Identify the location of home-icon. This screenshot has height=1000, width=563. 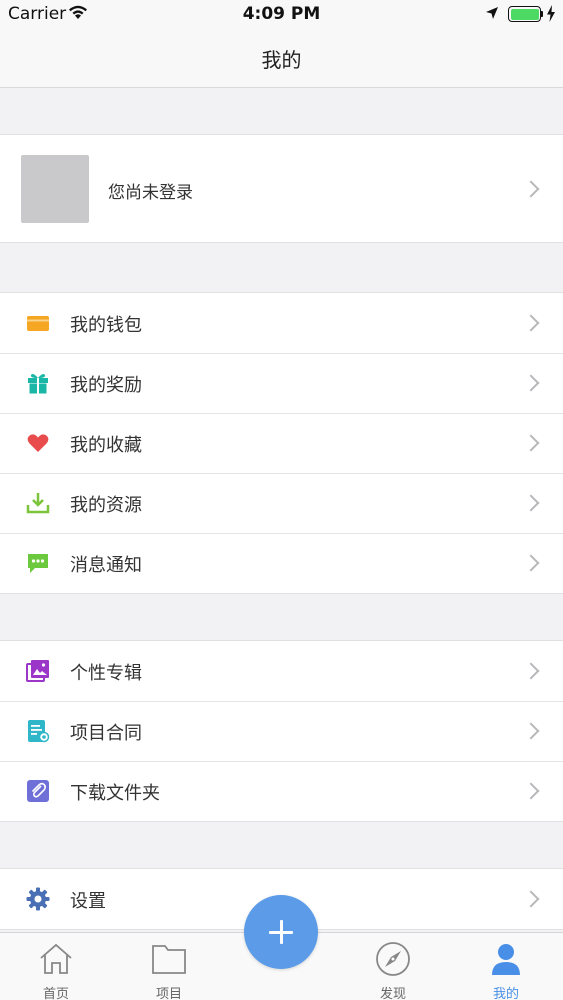
(56, 958).